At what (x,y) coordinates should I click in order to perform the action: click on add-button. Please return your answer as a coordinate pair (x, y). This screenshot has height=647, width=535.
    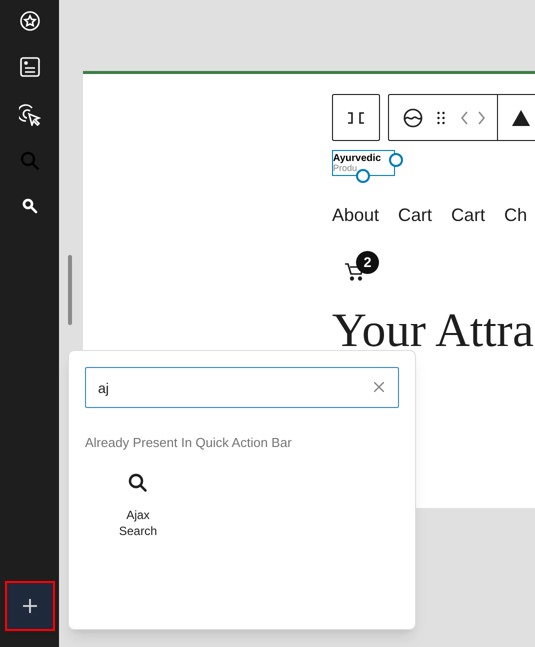
    Looking at the image, I should click on (30, 606).